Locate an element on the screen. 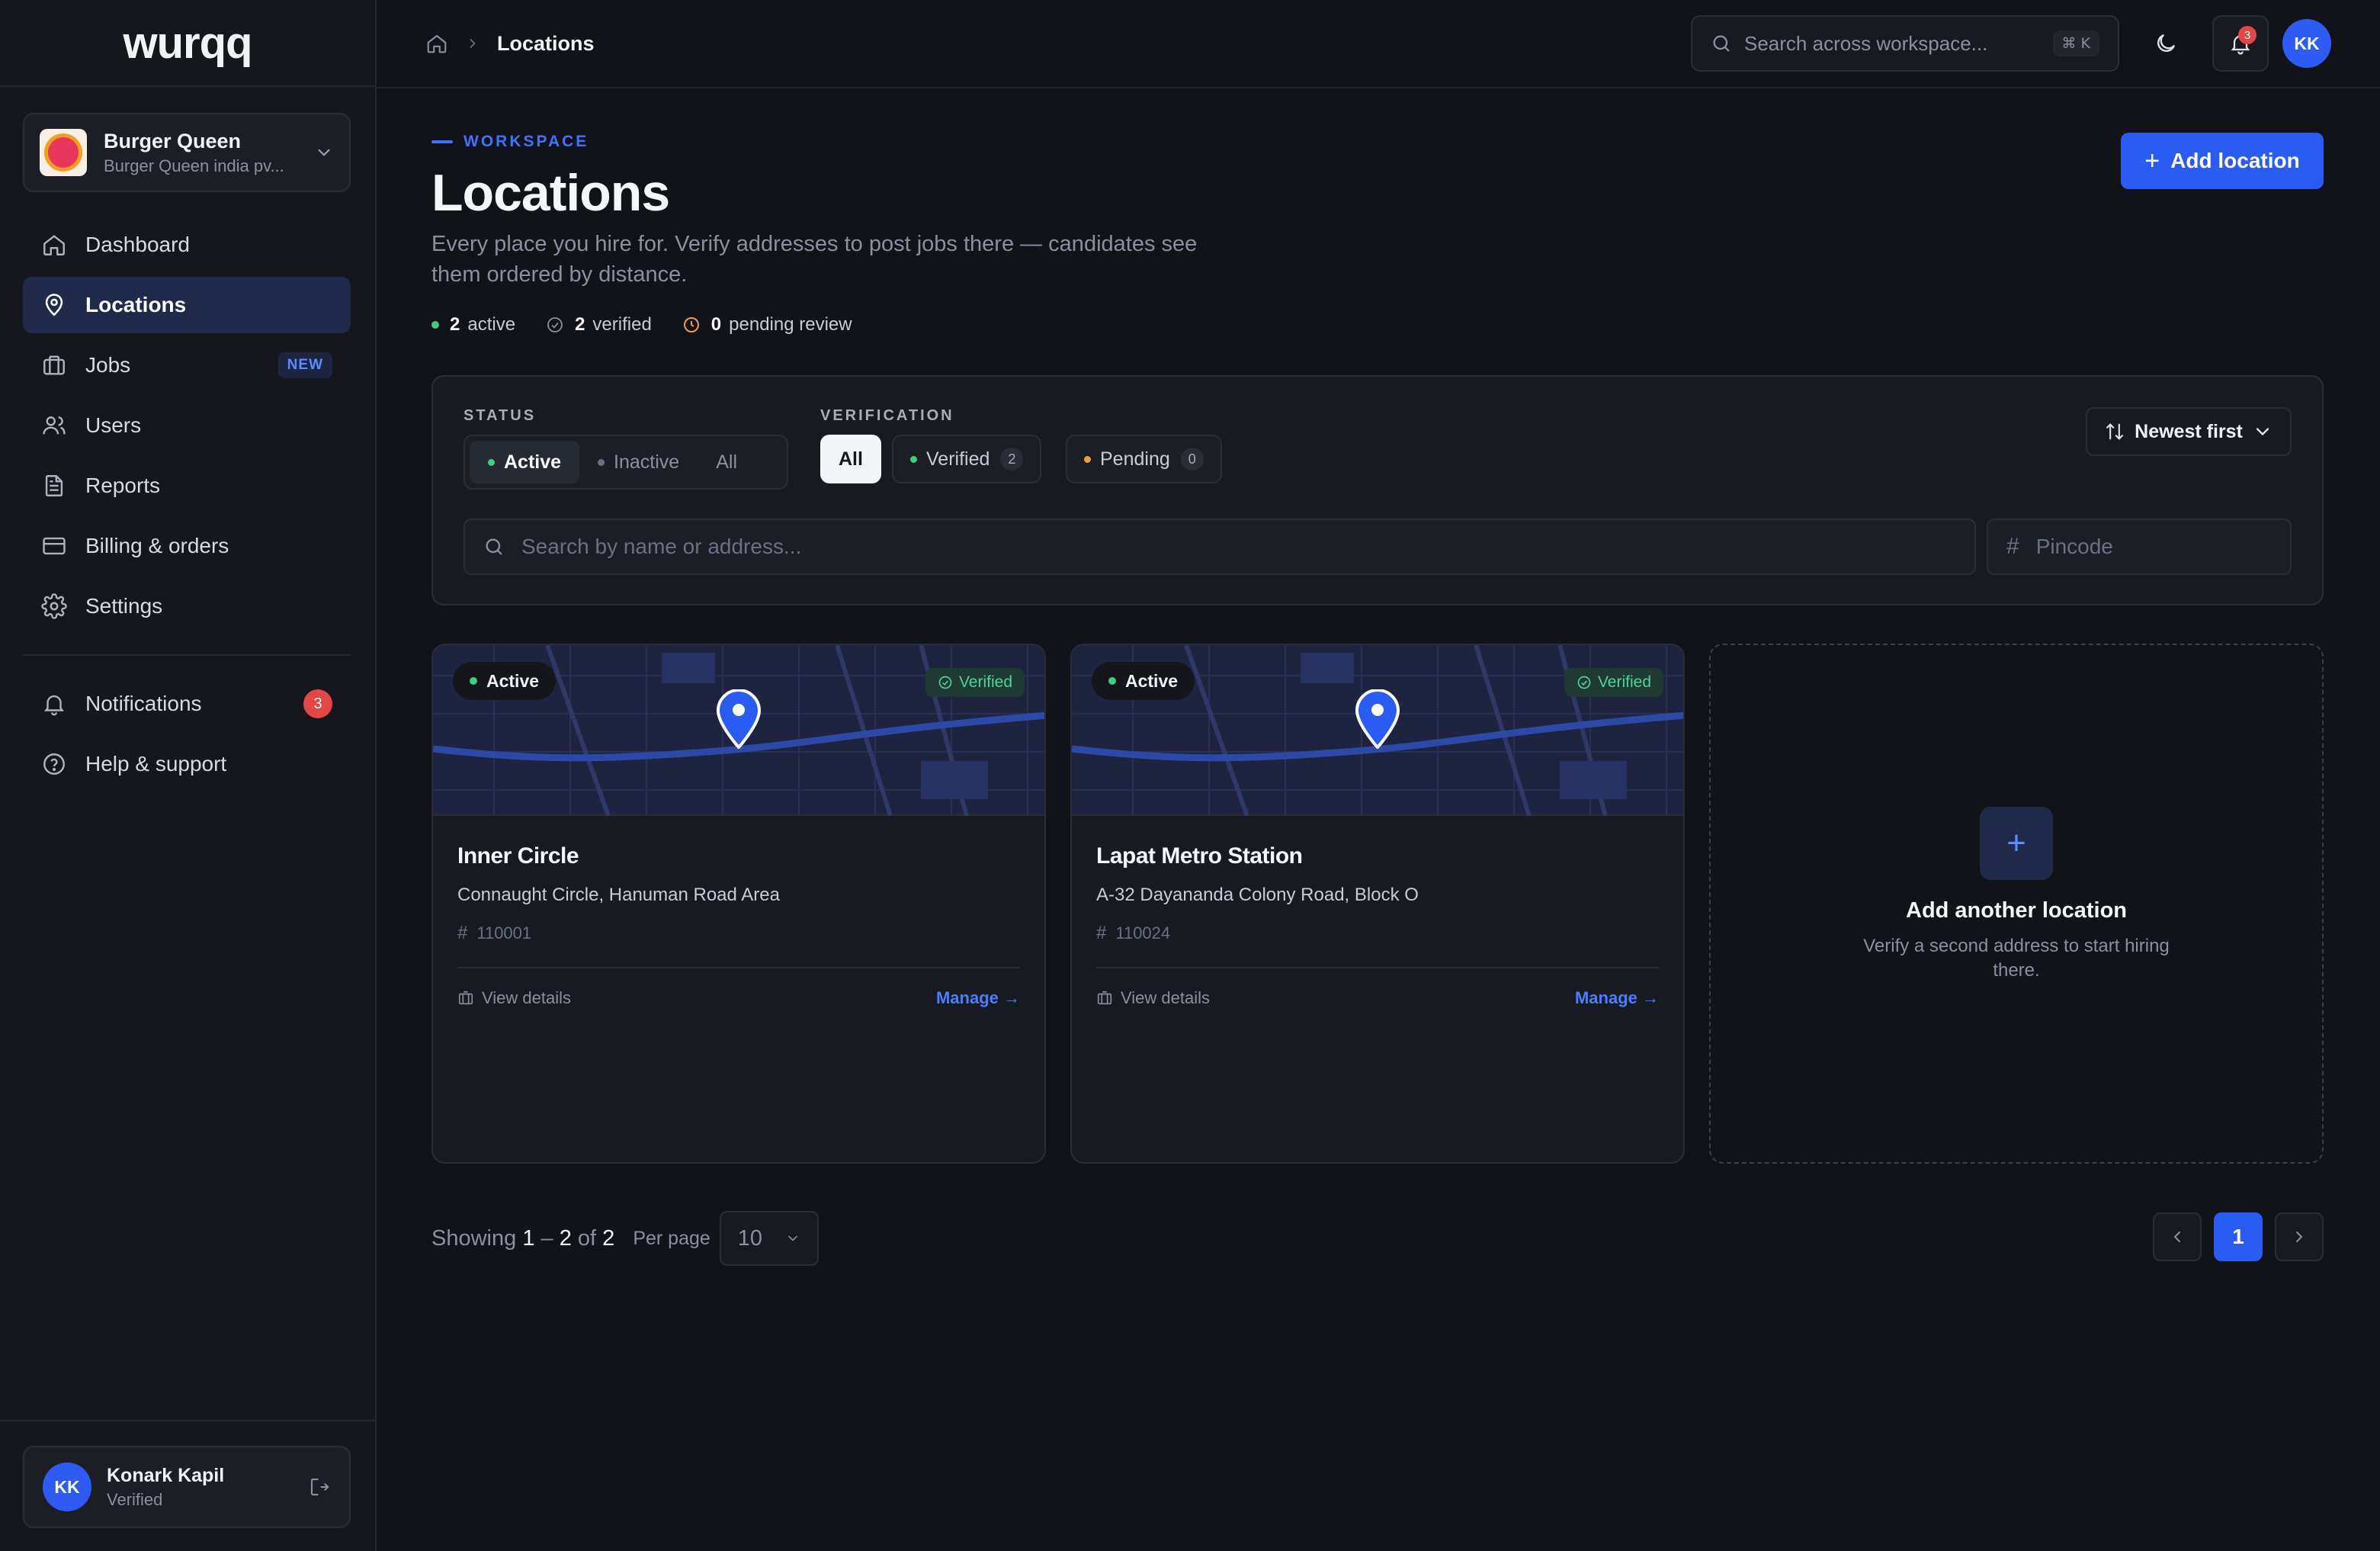 This screenshot has height=1551, width=2380. page-title: Locations is located at coordinates (550, 193).